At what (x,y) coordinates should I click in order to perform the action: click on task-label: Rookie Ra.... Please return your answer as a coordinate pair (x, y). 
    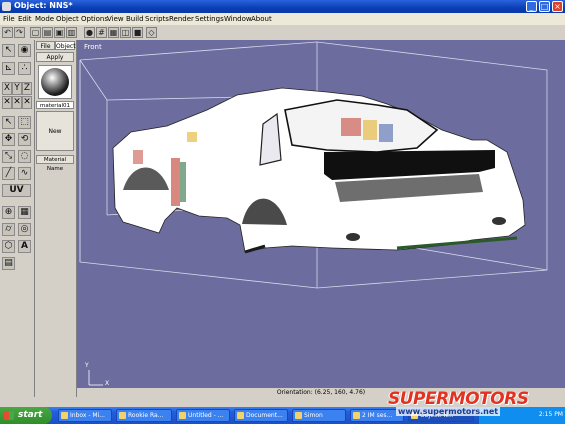
    Looking at the image, I should click on (146, 415).